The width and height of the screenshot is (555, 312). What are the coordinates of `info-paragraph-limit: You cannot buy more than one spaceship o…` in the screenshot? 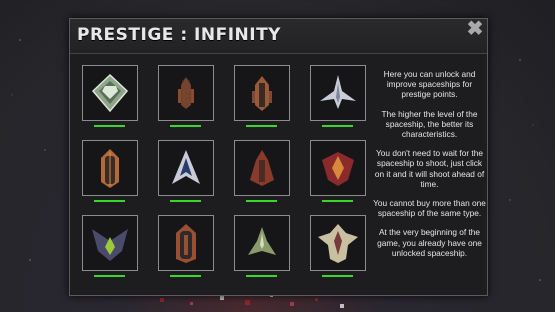 It's located at (429, 208).